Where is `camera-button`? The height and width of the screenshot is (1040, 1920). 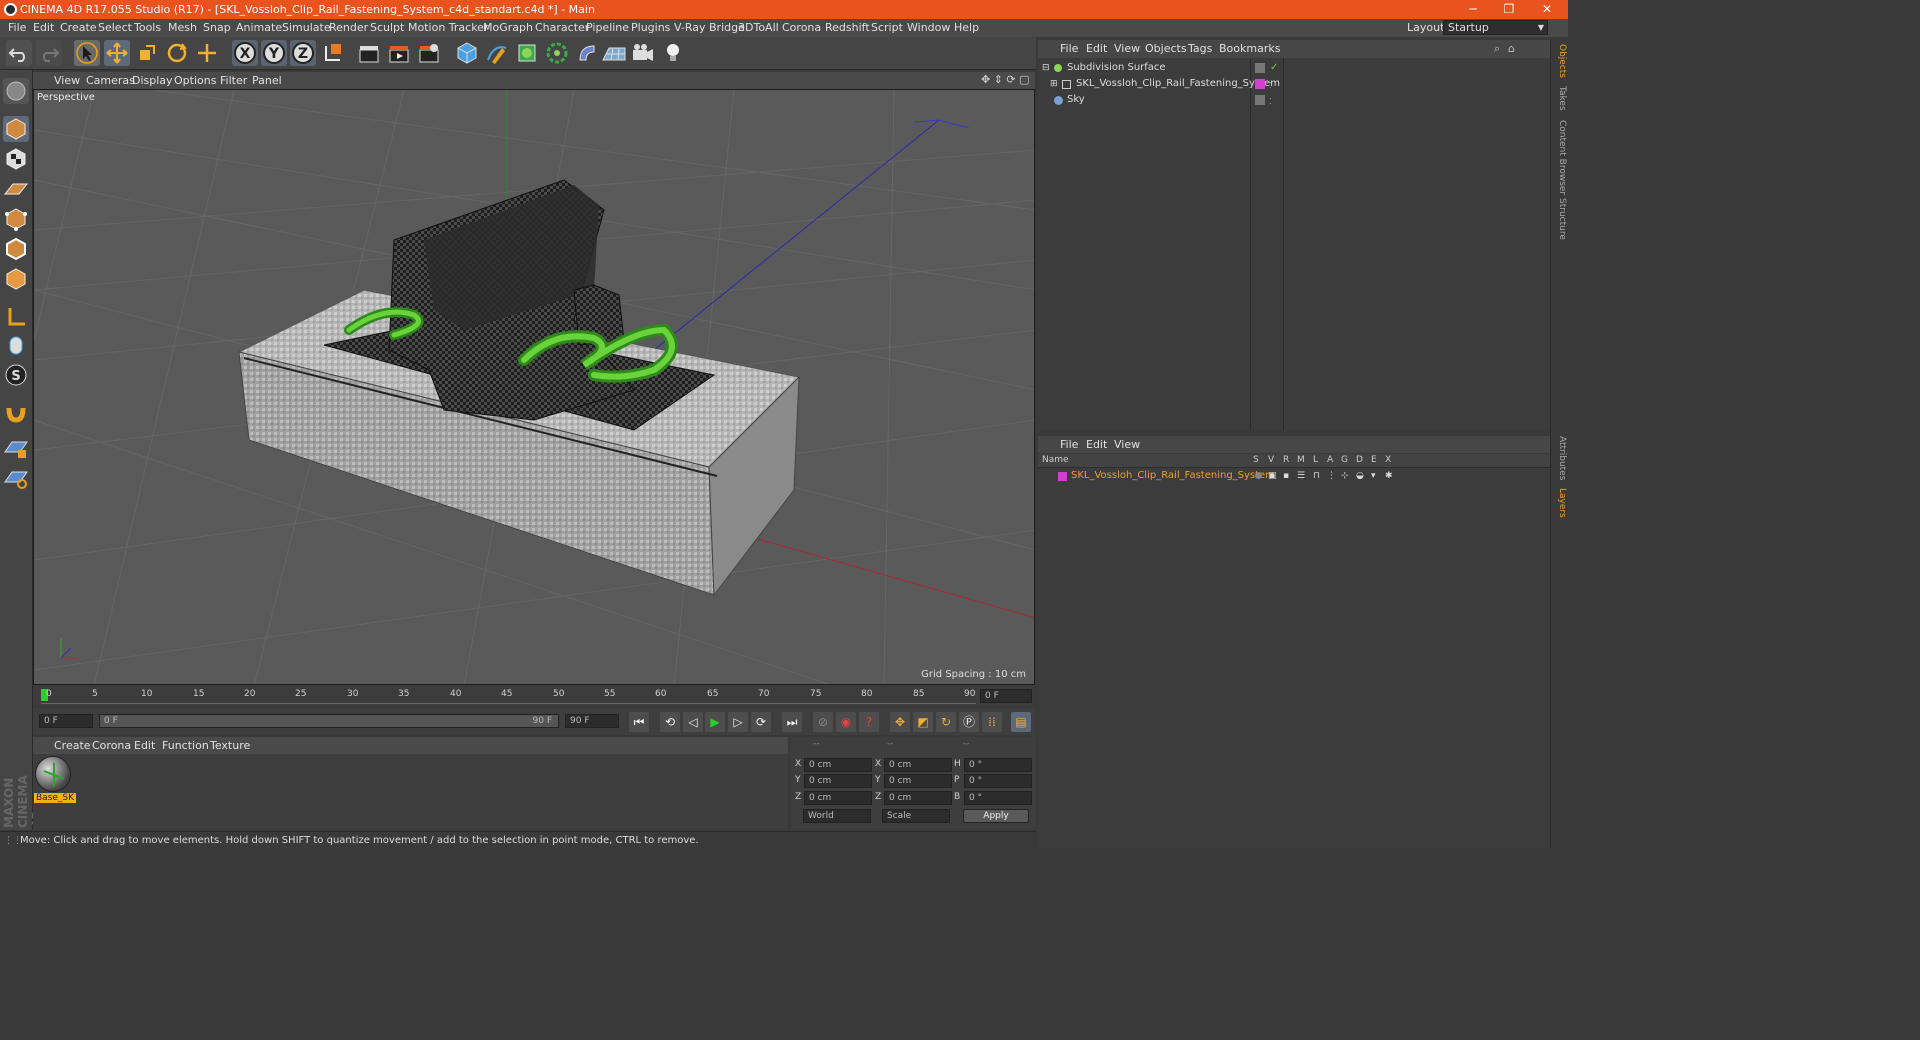
camera-button is located at coordinates (643, 53).